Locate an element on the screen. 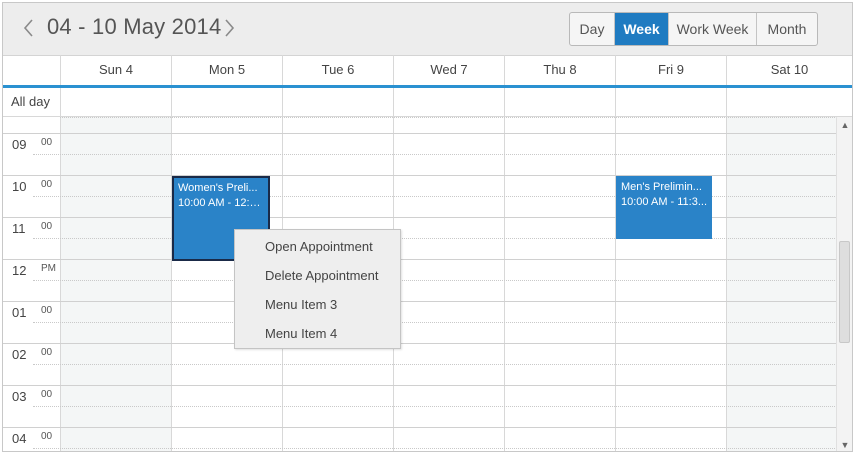 The height and width of the screenshot is (457, 857). menu-item-delete-appointment: Delete Appointment is located at coordinates (321, 275).